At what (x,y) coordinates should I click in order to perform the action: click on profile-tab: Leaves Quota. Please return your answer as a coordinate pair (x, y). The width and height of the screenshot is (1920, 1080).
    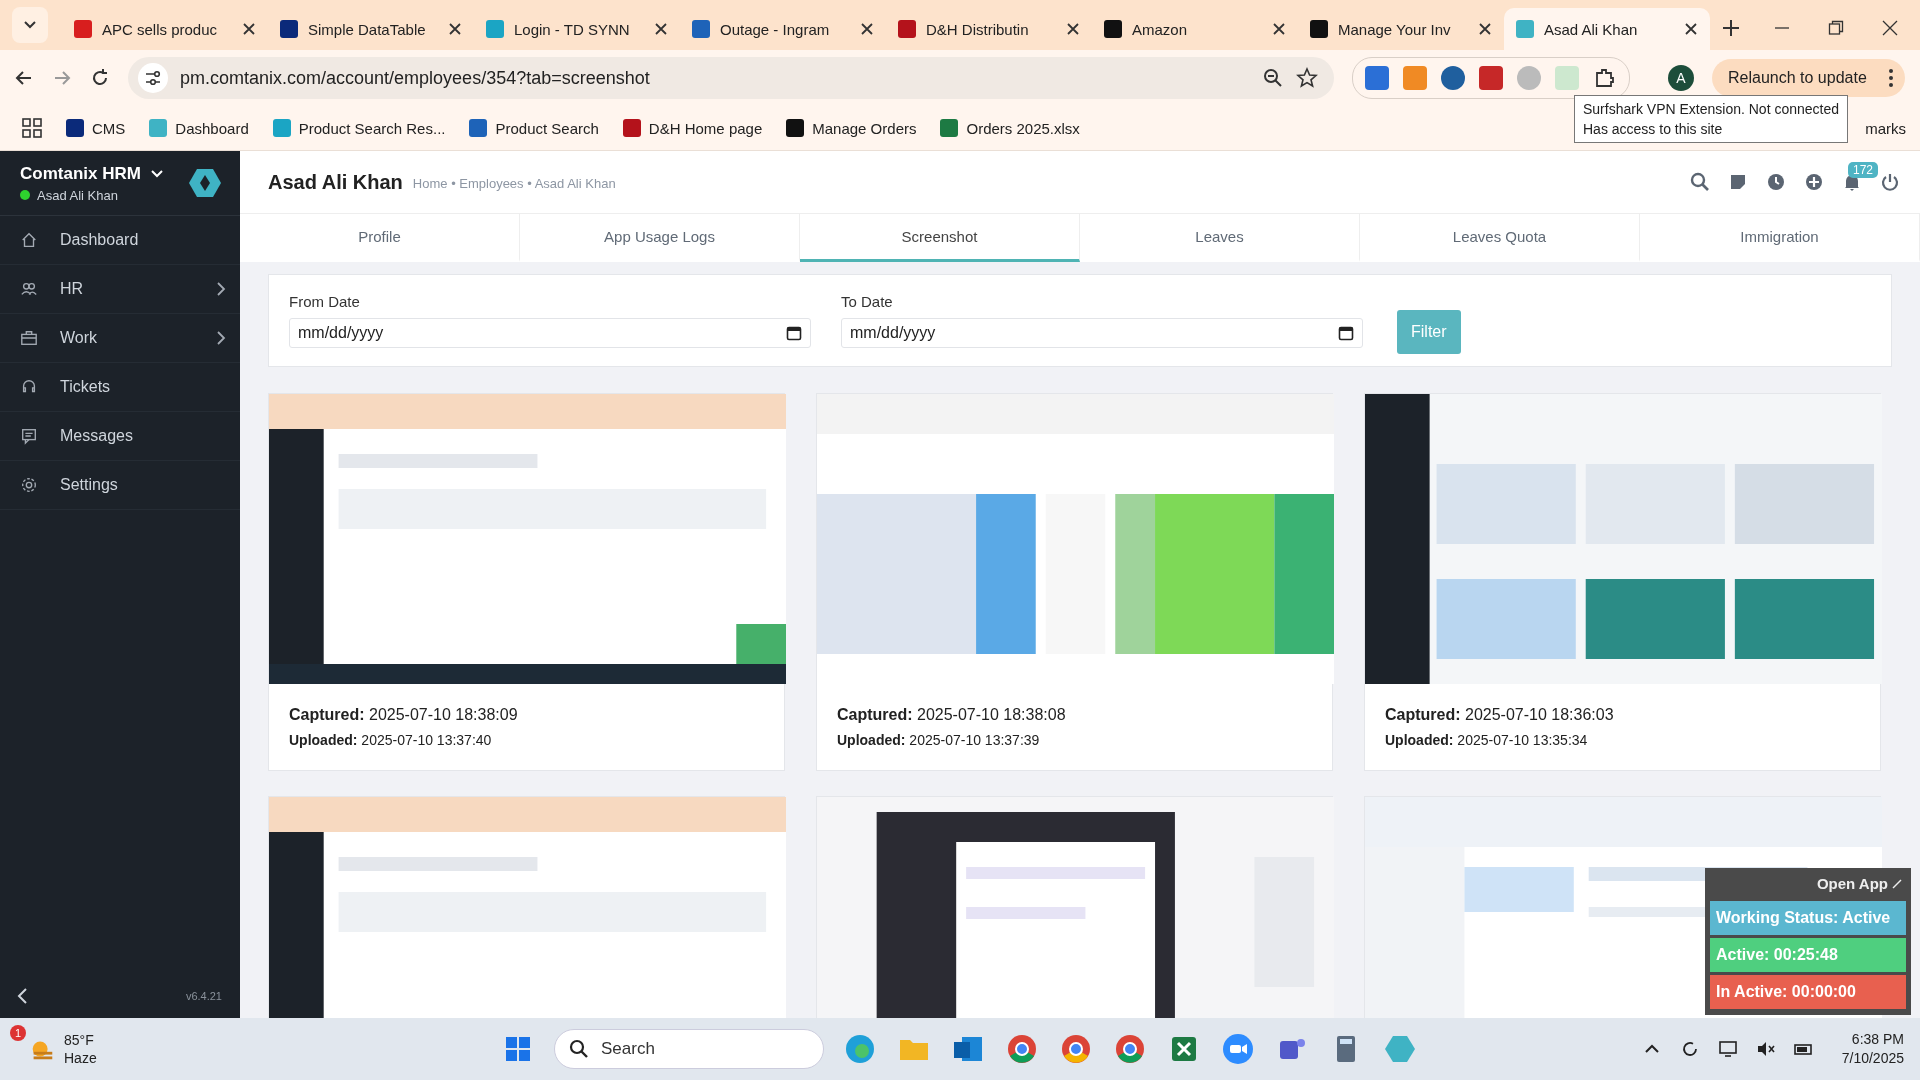
    Looking at the image, I should click on (1500, 238).